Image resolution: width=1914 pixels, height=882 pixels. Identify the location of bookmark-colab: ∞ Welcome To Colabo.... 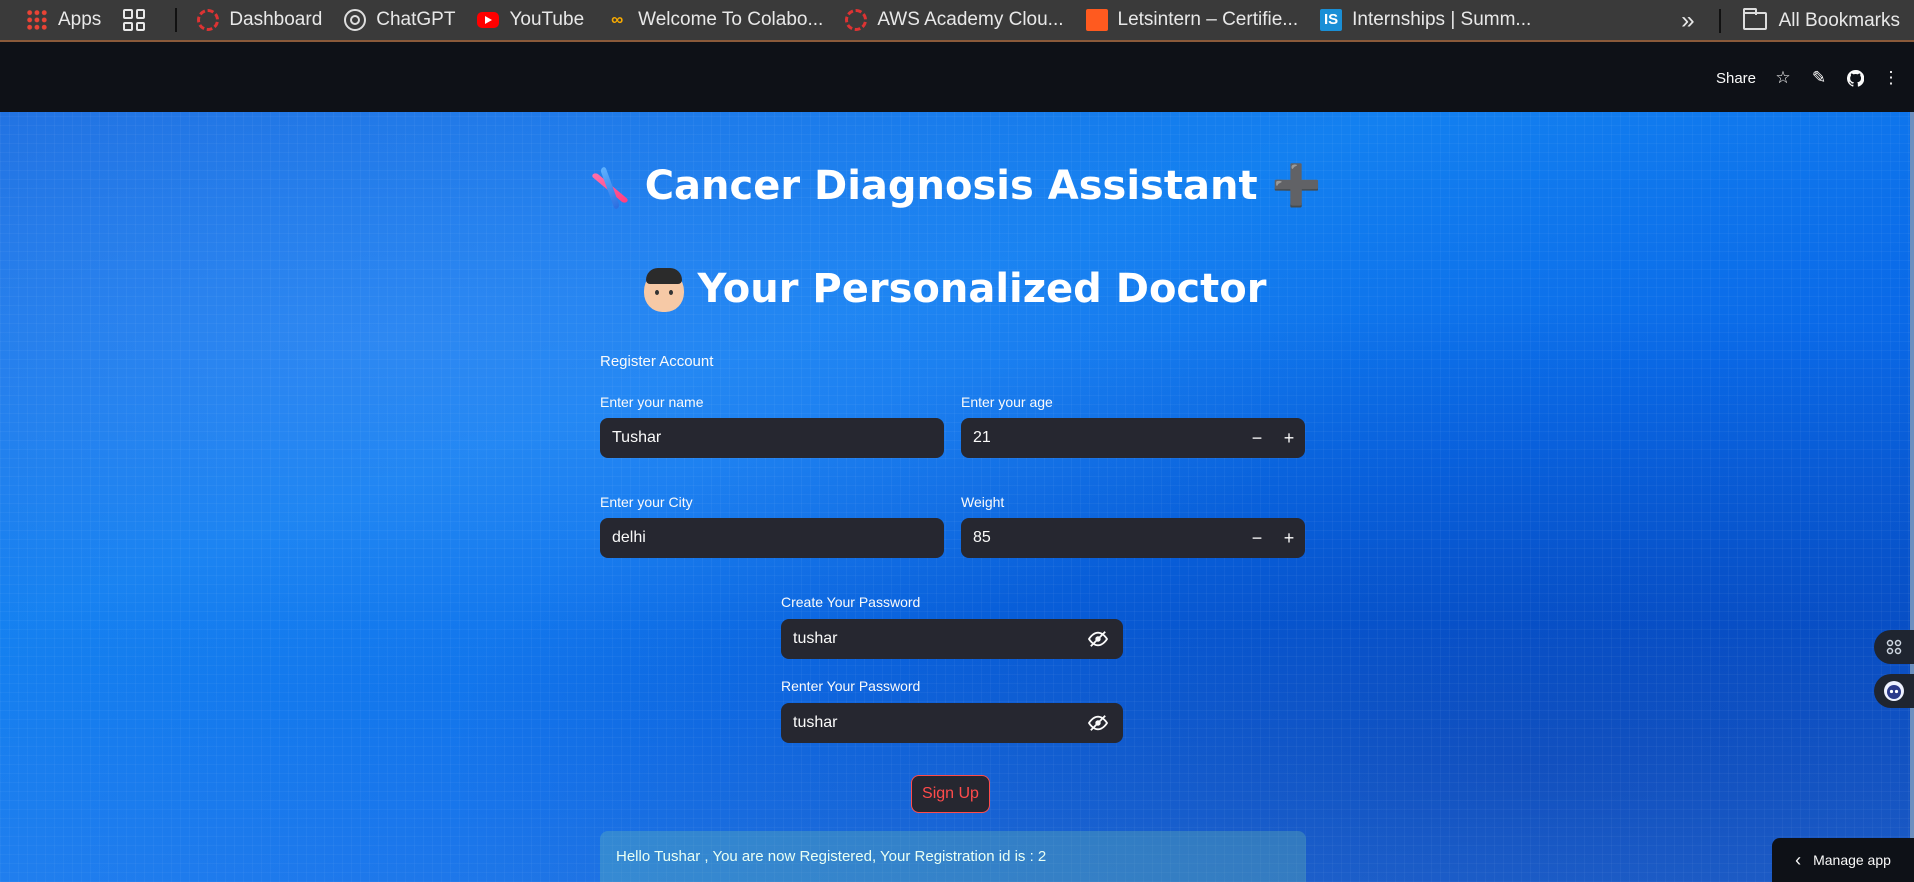
(714, 20).